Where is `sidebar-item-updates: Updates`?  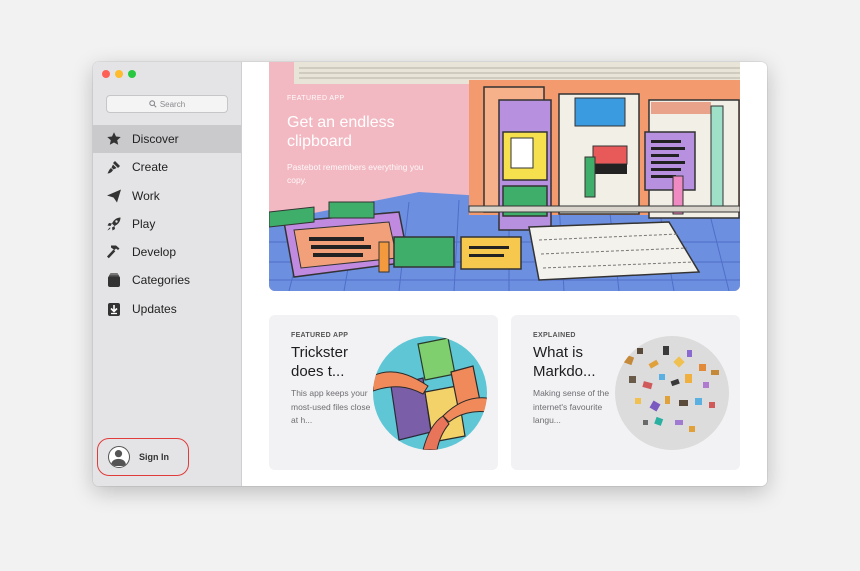
sidebar-item-updates: Updates is located at coordinates (167, 309).